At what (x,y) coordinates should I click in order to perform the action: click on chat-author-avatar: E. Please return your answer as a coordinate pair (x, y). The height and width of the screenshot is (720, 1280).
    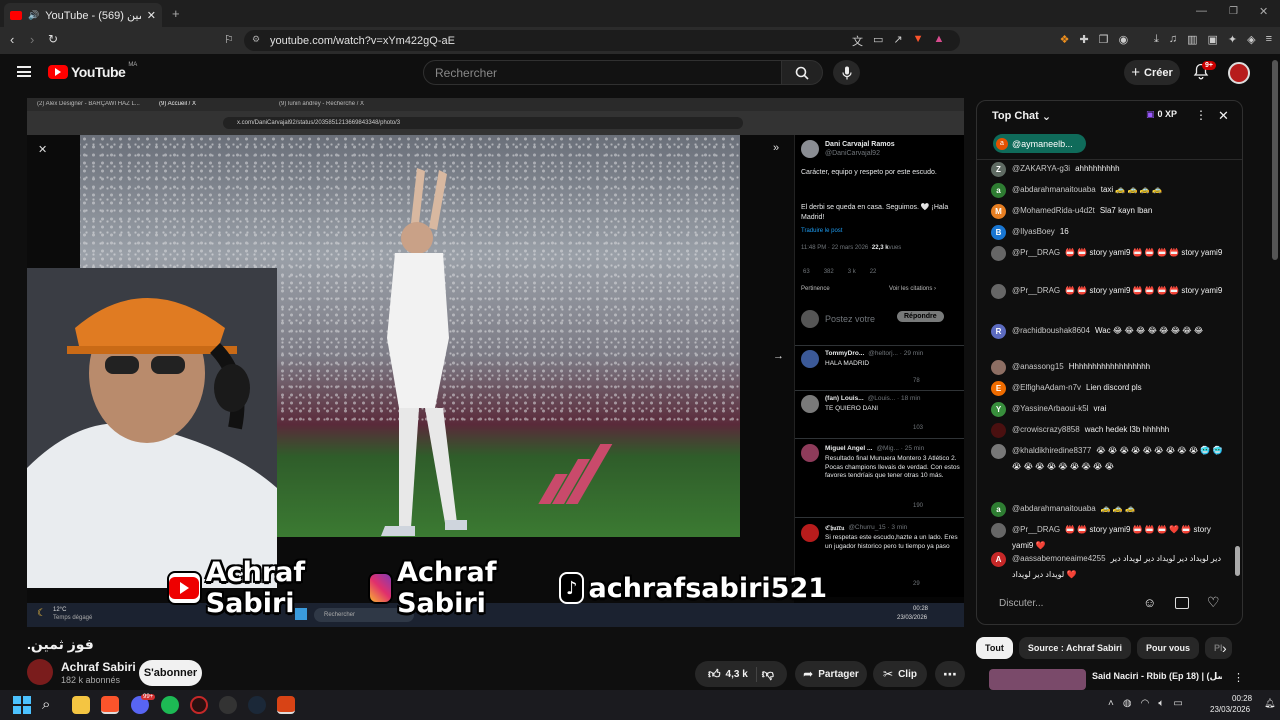
    Looking at the image, I should click on (998, 388).